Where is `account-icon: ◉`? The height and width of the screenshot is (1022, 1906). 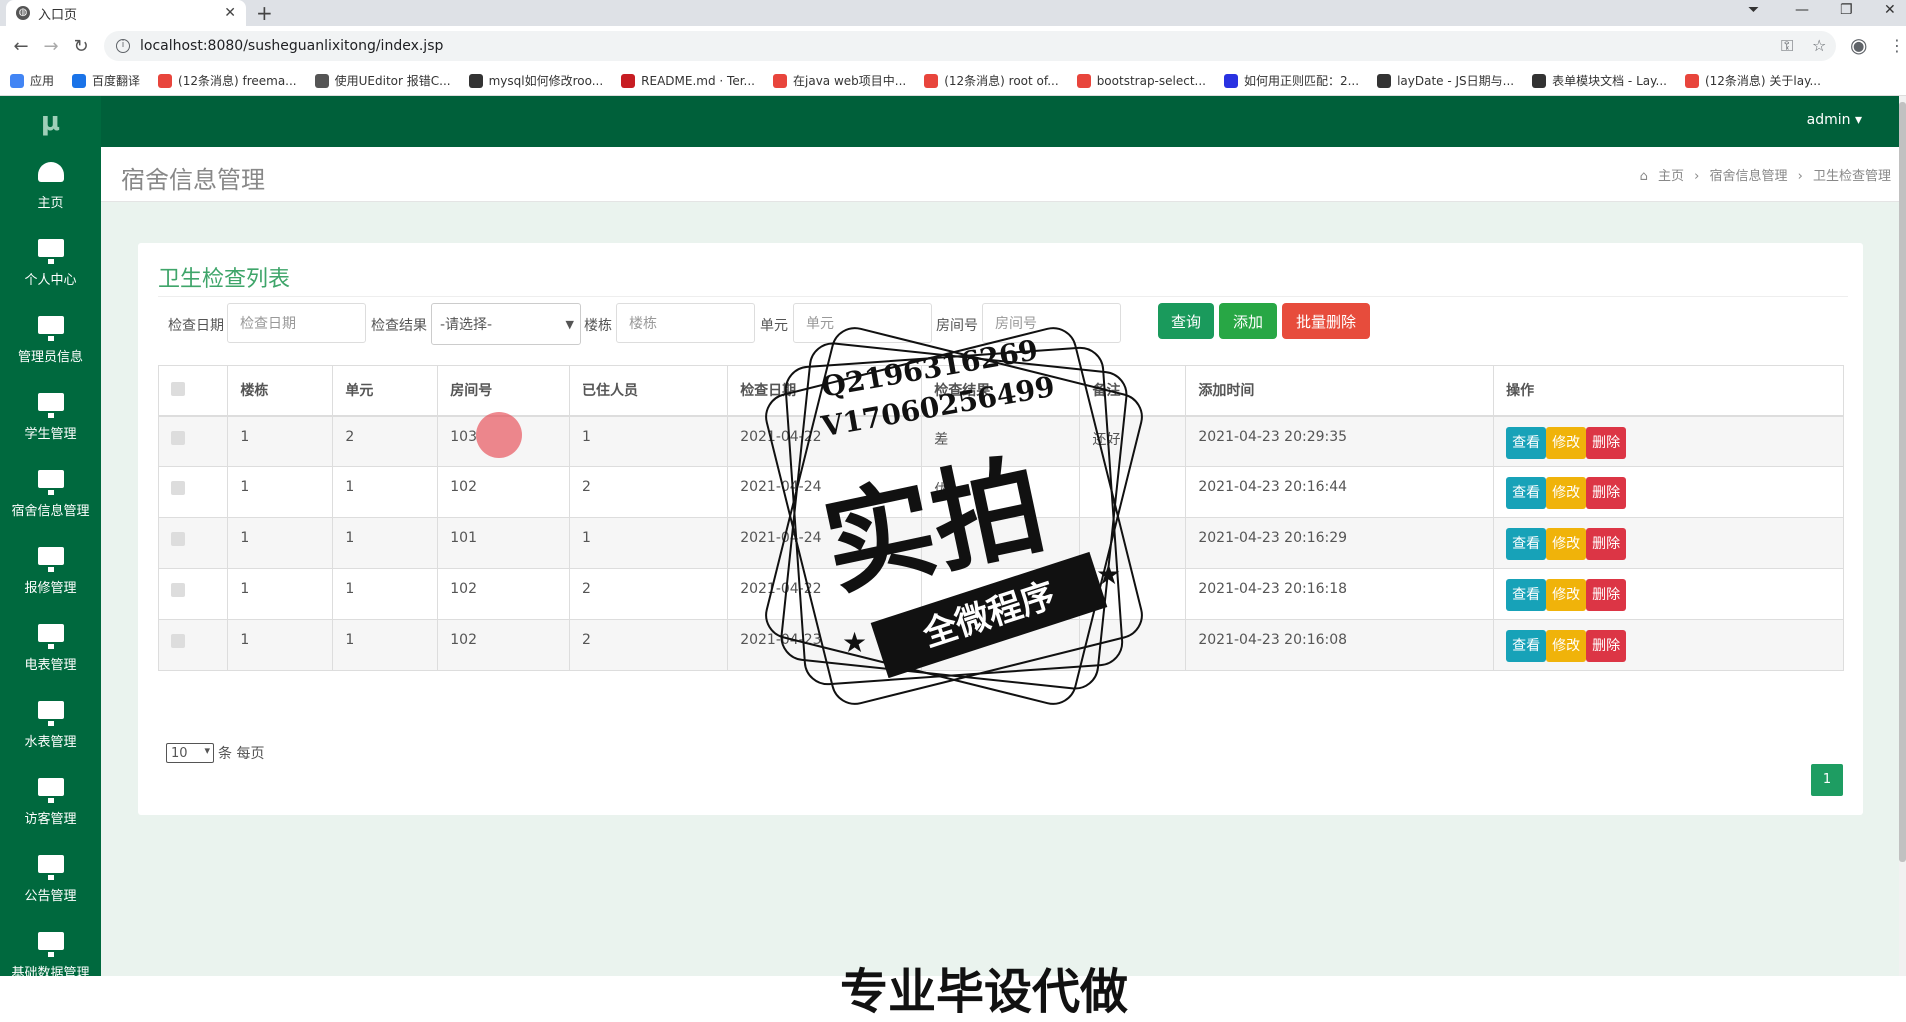
account-icon: ◉ is located at coordinates (1858, 45).